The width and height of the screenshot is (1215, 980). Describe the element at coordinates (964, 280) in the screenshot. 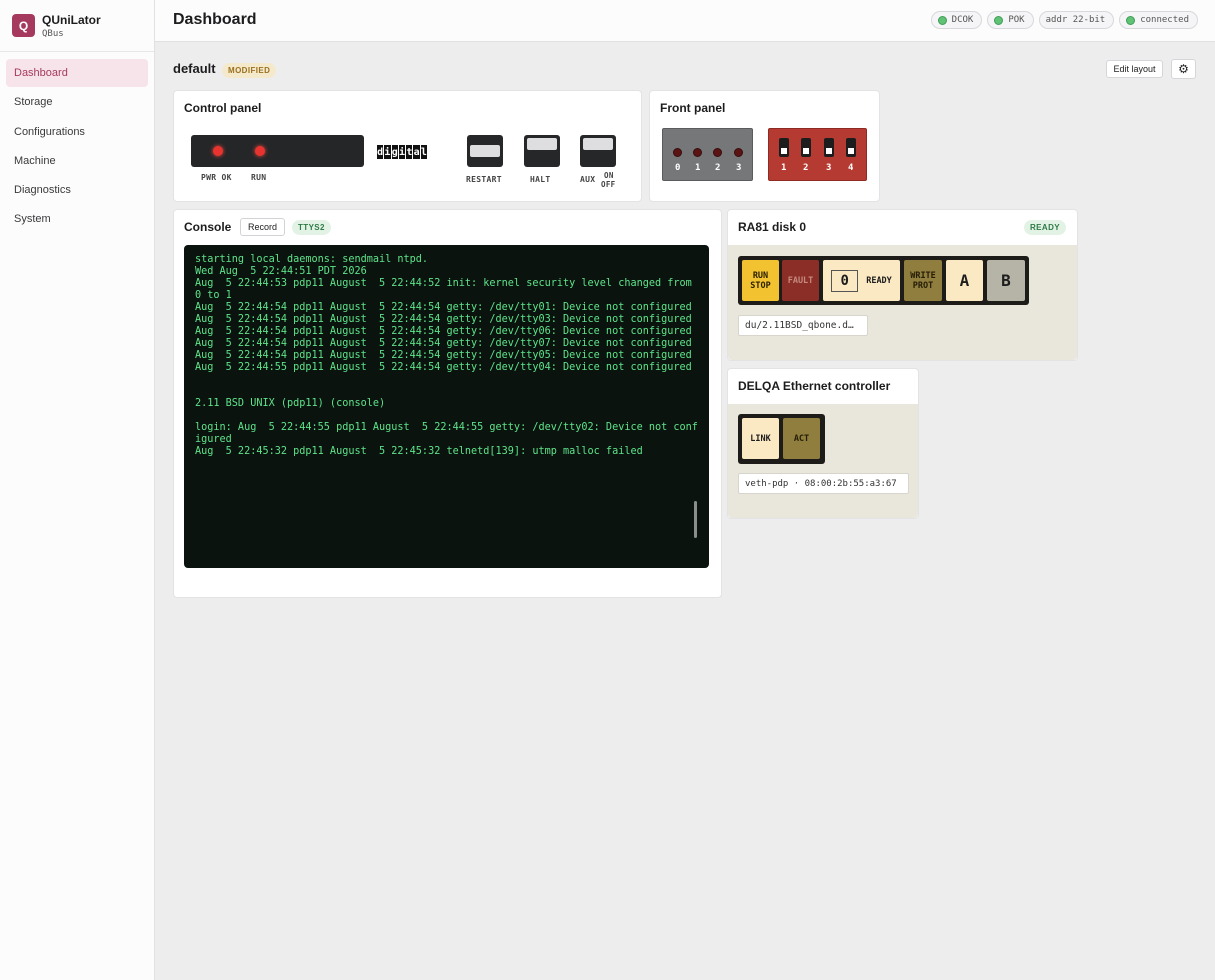

I see `port-a-button: A` at that location.